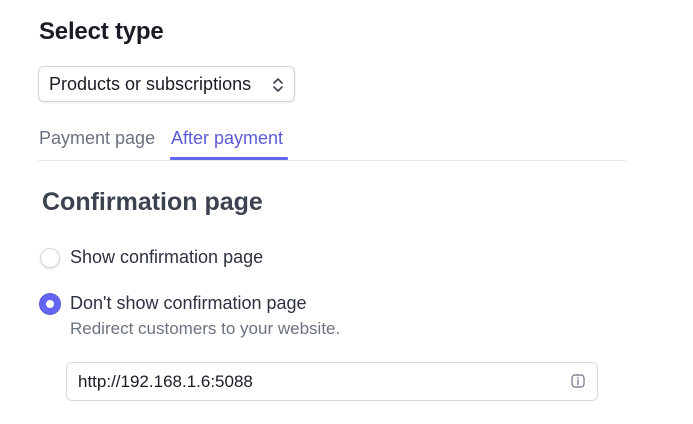 The width and height of the screenshot is (693, 424). What do you see at coordinates (332, 144) in the screenshot?
I see `tab-bar: Payment page After payment` at bounding box center [332, 144].